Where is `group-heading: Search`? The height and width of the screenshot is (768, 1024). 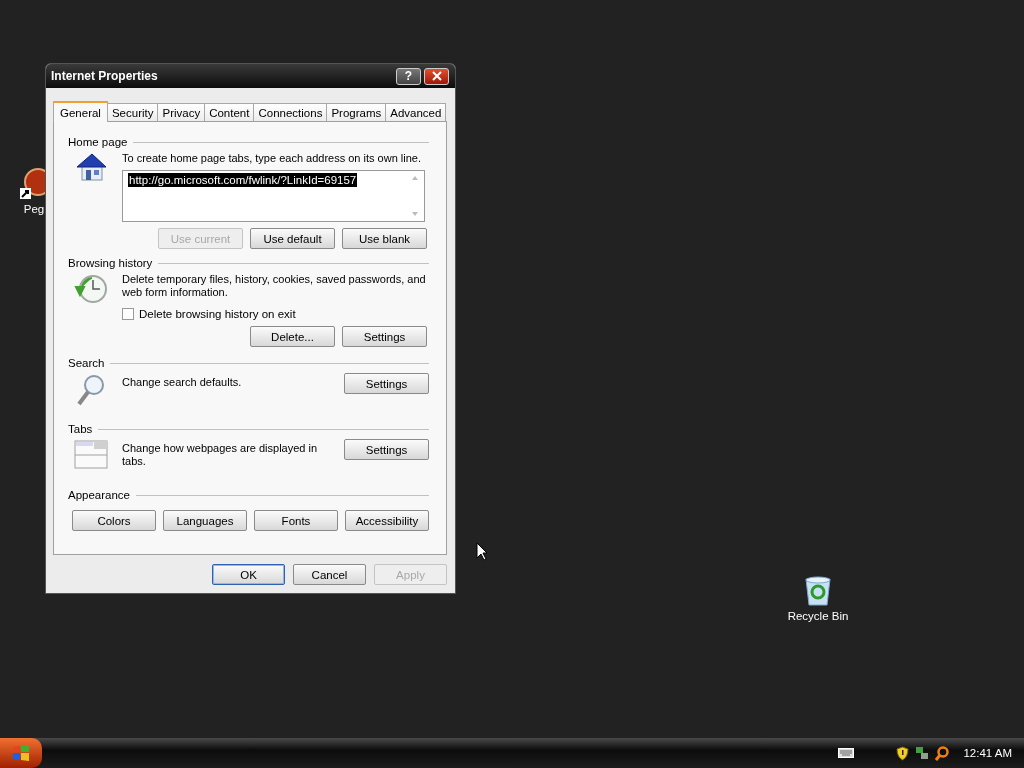 group-heading: Search is located at coordinates (86, 363).